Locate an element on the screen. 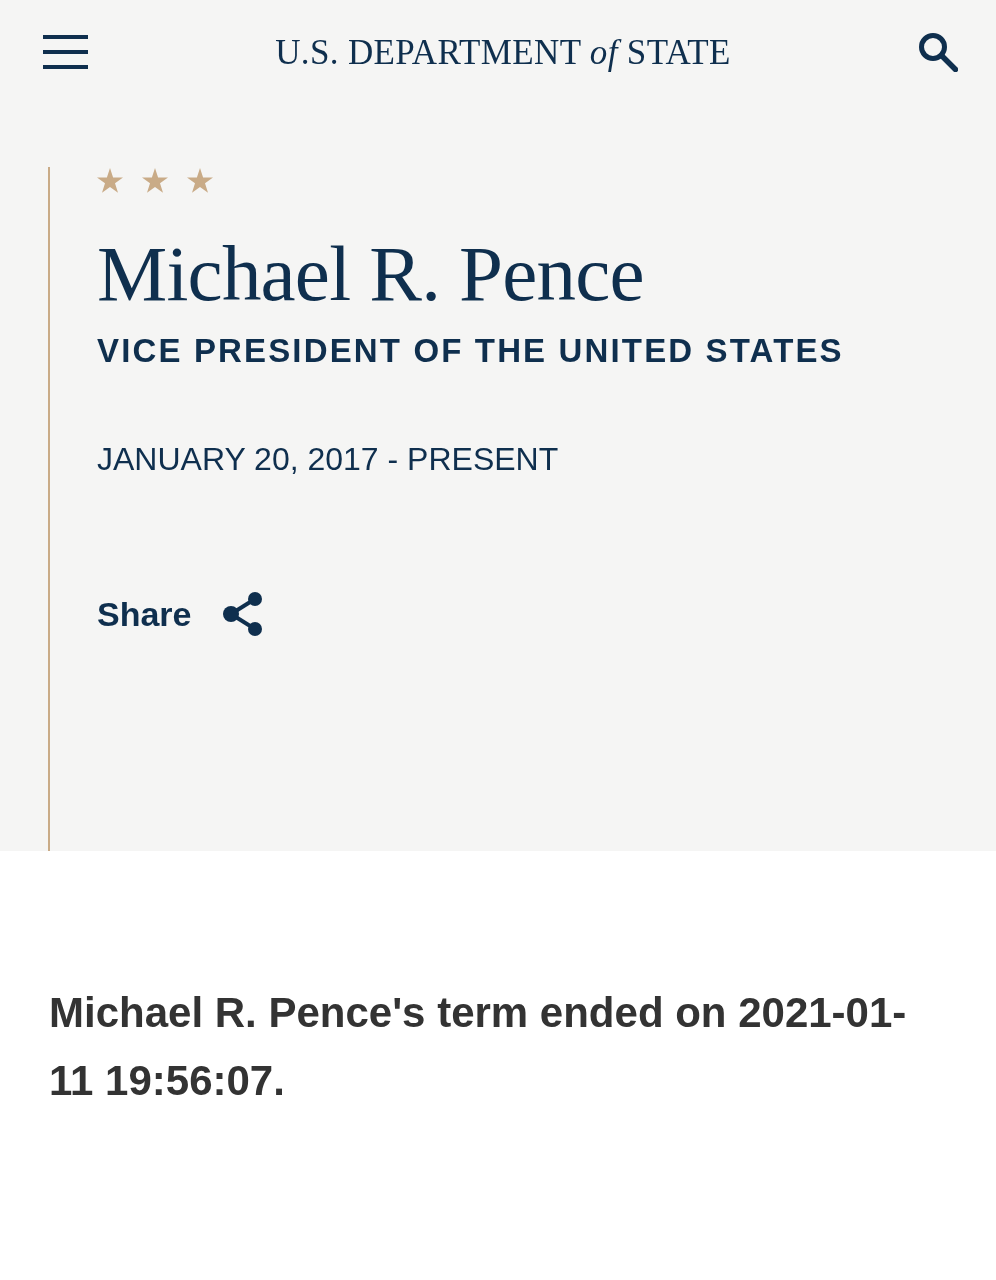  share-icon is located at coordinates (242, 614).